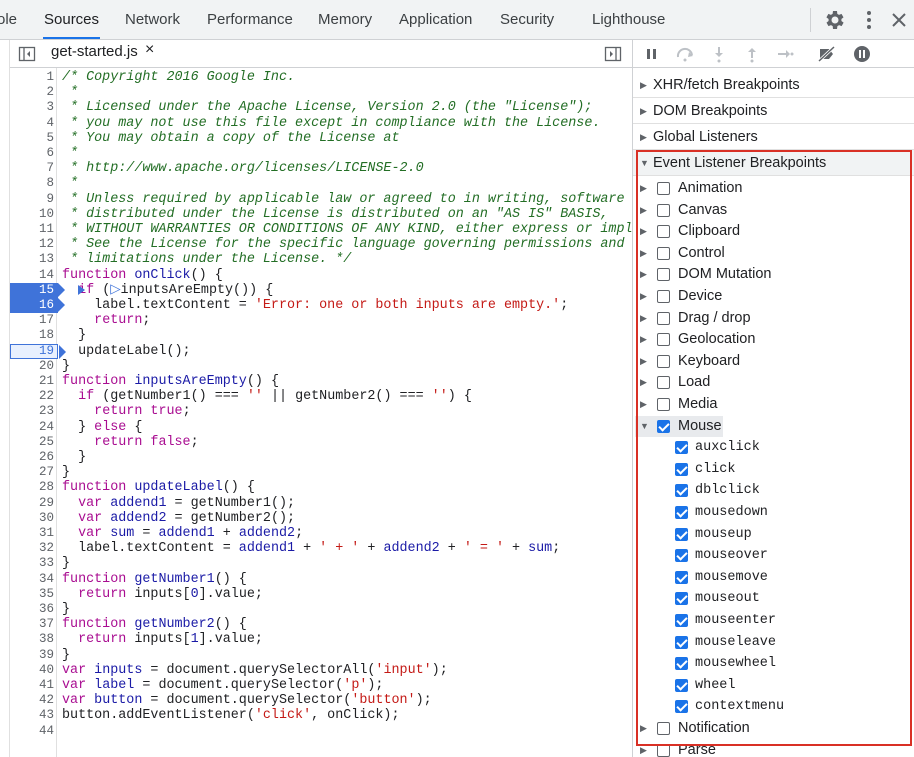 This screenshot has width=914, height=757. Describe the element at coordinates (32, 533) in the screenshot. I see `line-number: 31` at that location.